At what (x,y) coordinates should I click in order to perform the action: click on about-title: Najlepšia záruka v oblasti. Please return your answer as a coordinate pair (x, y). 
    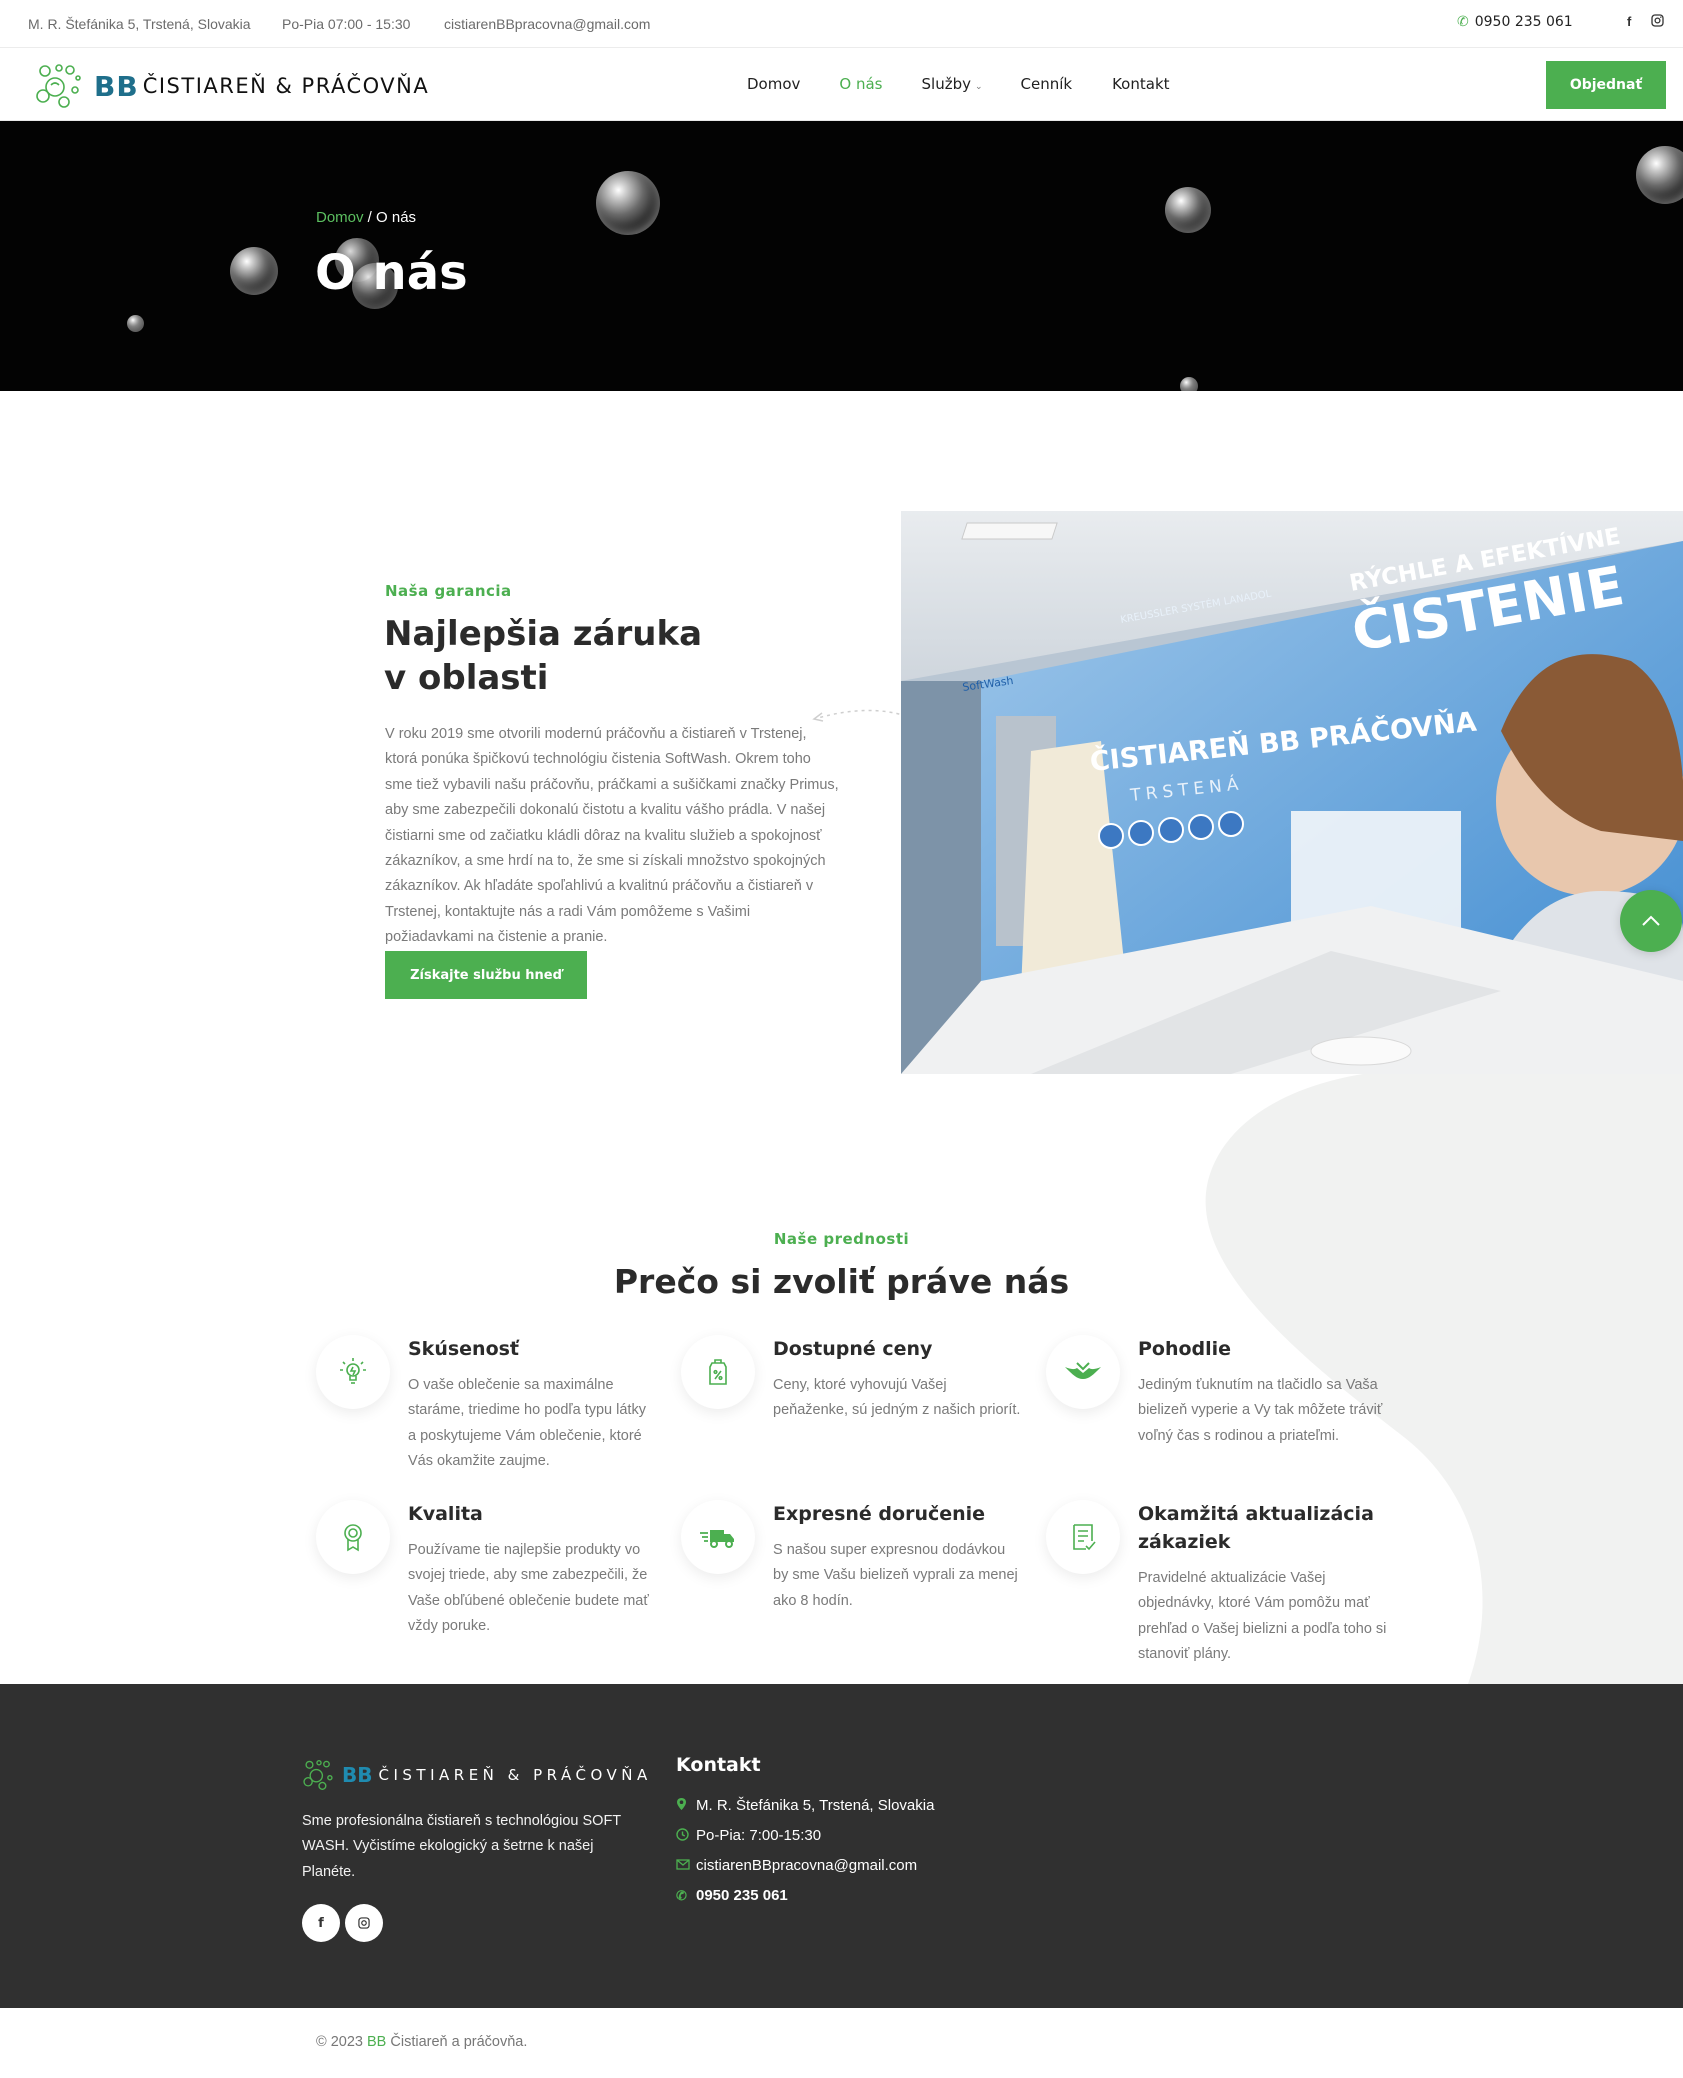
    Looking at the image, I should click on (594, 656).